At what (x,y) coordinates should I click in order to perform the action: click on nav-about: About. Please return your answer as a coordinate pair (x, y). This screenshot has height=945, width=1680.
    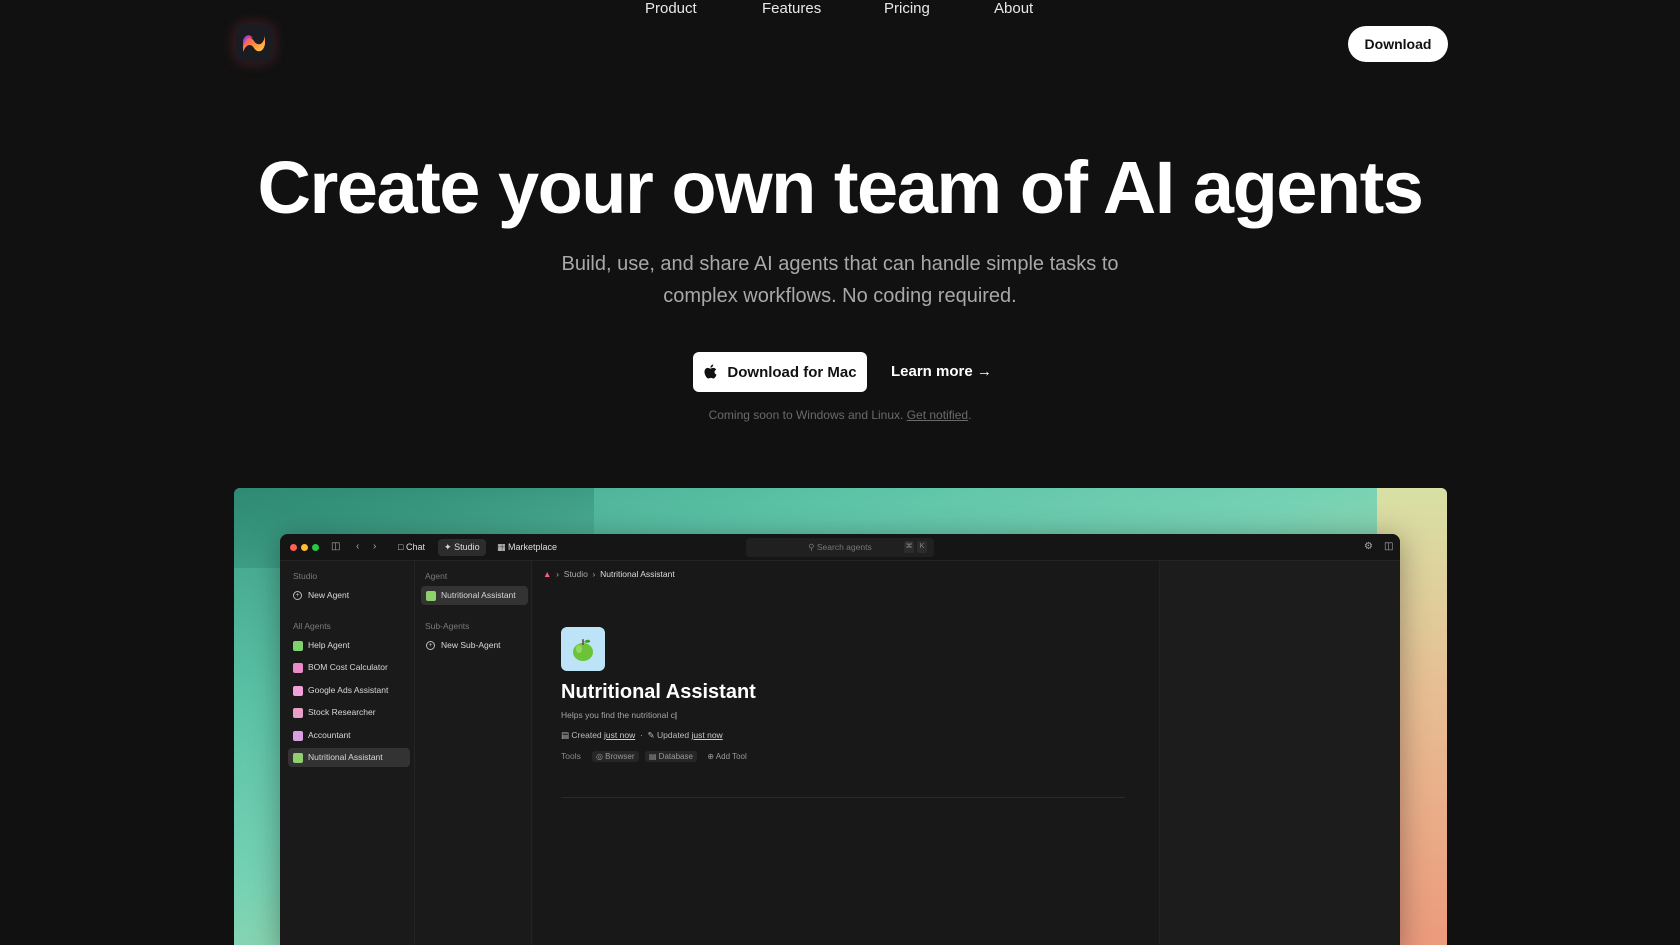
    Looking at the image, I should click on (1013, 8).